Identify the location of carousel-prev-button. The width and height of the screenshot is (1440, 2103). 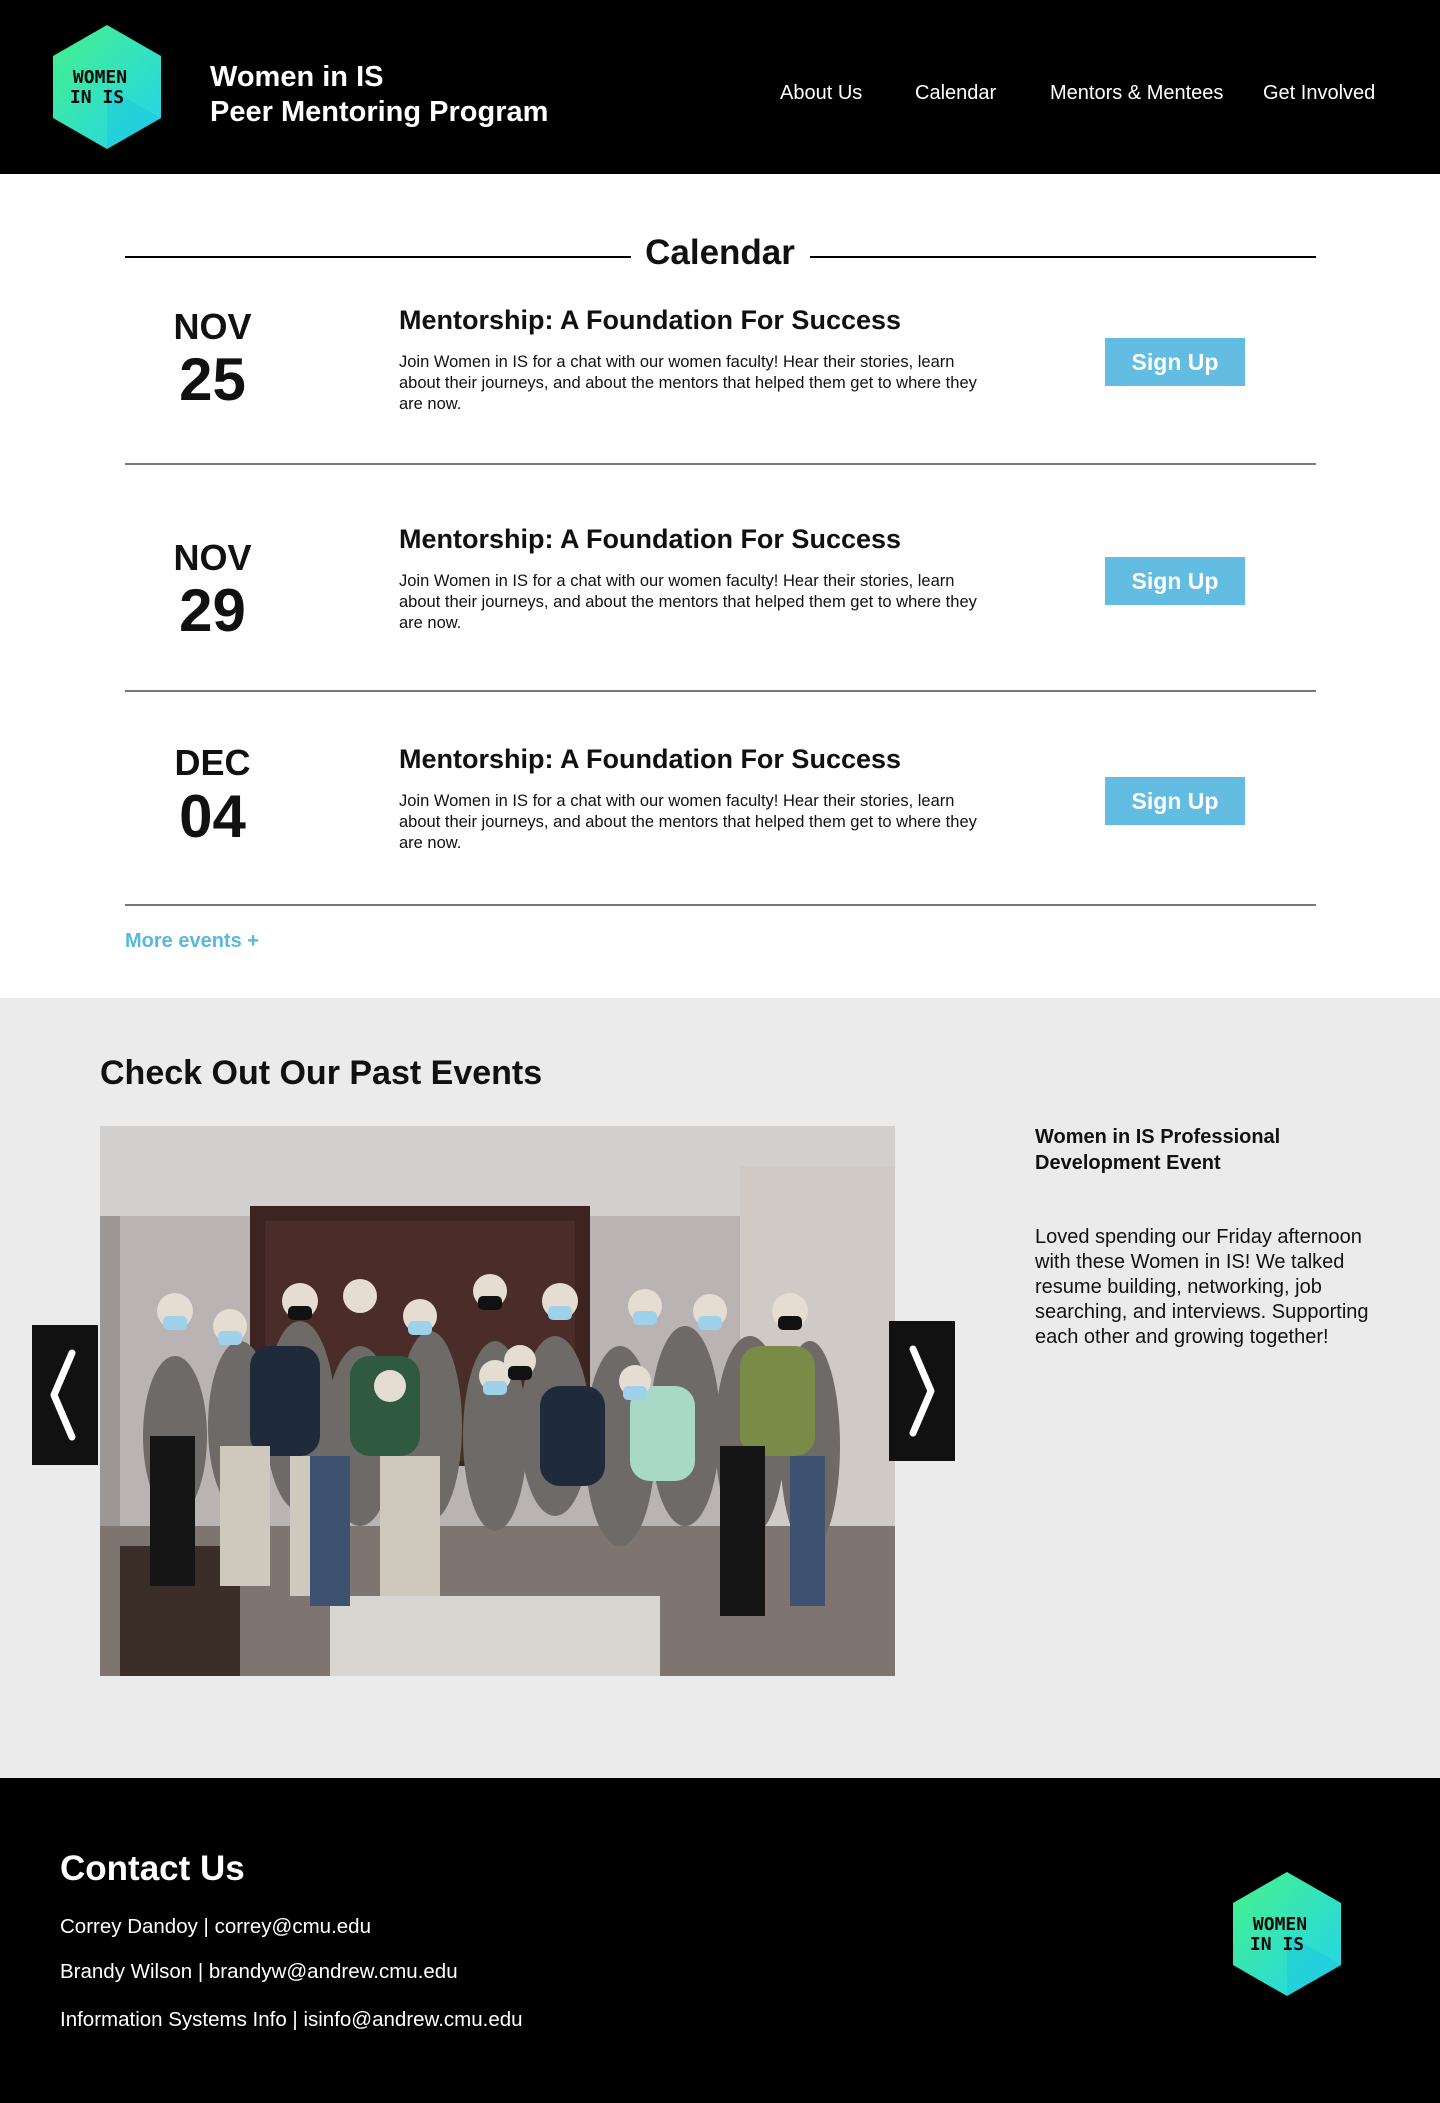
(65, 1395).